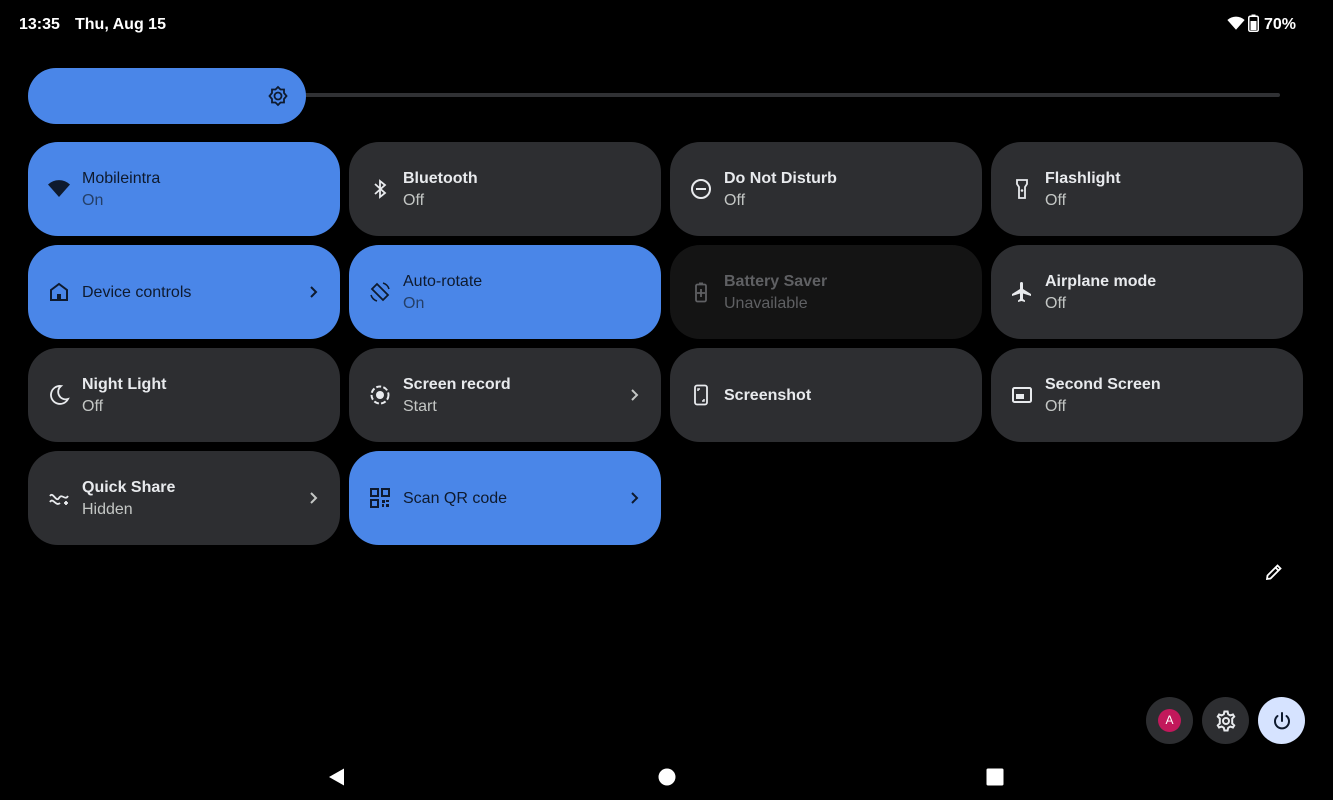  Describe the element at coordinates (512, 190) in the screenshot. I see `tile-text: Bluetooth Off` at that location.